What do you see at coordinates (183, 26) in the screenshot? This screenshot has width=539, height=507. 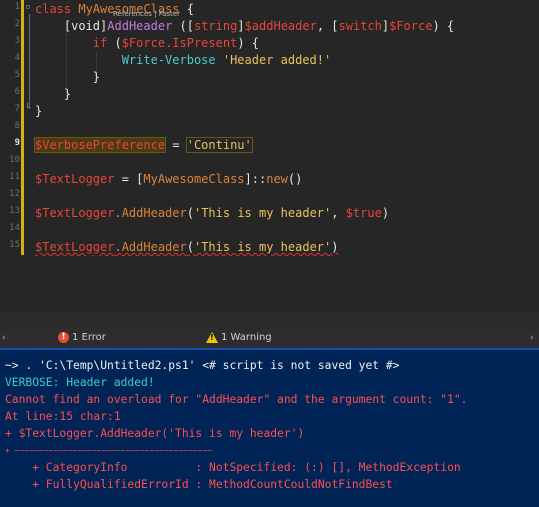 I see `punct: ([` at bounding box center [183, 26].